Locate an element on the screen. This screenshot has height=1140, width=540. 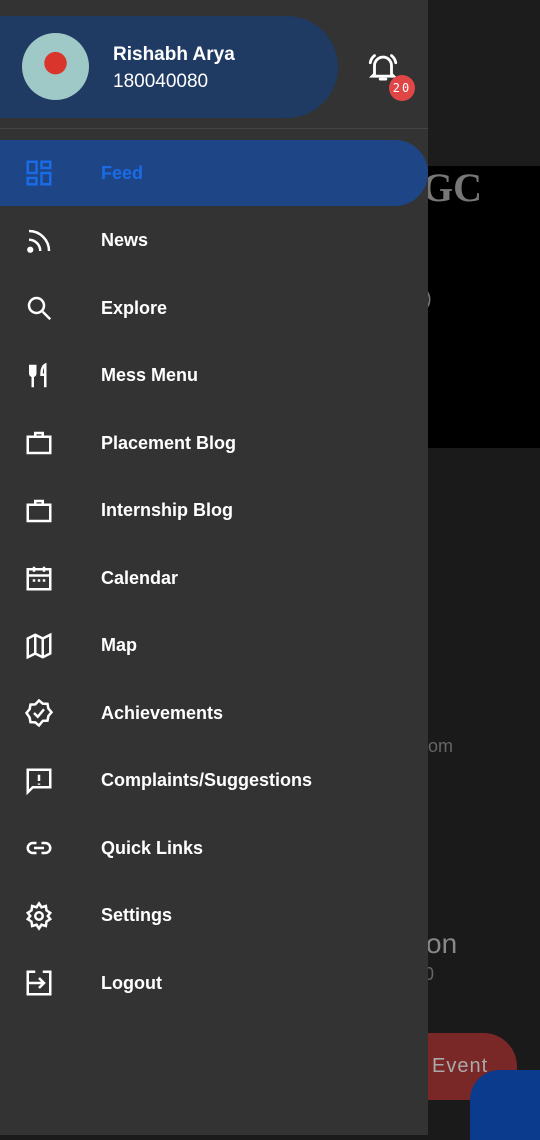
feedback-icon is located at coordinates (39, 781).